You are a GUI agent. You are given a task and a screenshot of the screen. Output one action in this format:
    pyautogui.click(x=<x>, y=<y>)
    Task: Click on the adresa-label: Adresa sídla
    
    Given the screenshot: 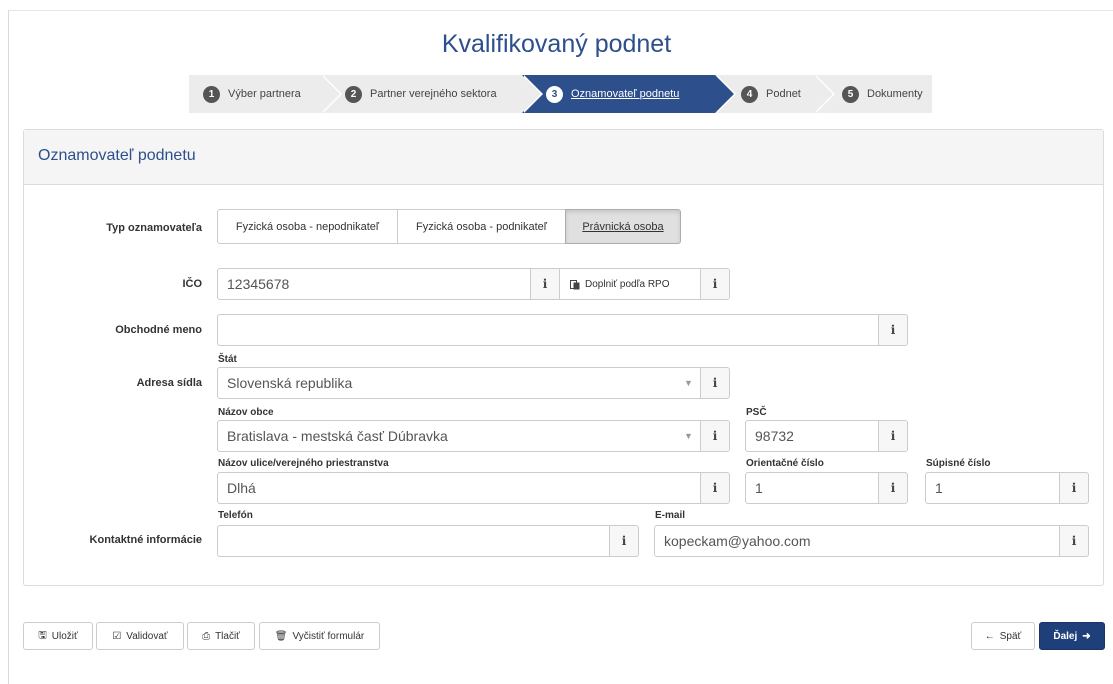 What is the action you would take?
    pyautogui.click(x=169, y=383)
    